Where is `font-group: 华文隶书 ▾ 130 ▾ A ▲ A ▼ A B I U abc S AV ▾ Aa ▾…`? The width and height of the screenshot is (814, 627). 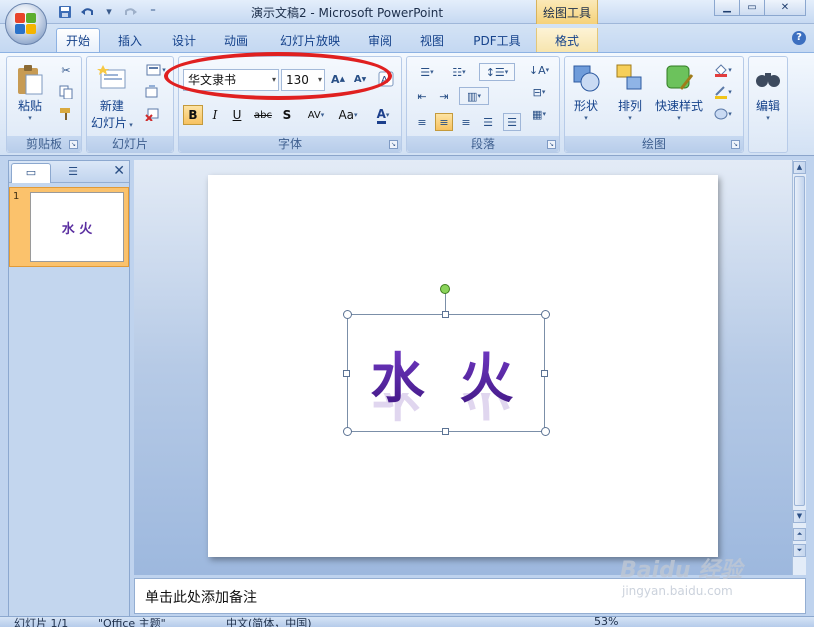
font-group: 华文隶书 ▾ 130 ▾ A ▲ A ▼ A B I U abc S AV ▾ Aa ▾… is located at coordinates (290, 104).